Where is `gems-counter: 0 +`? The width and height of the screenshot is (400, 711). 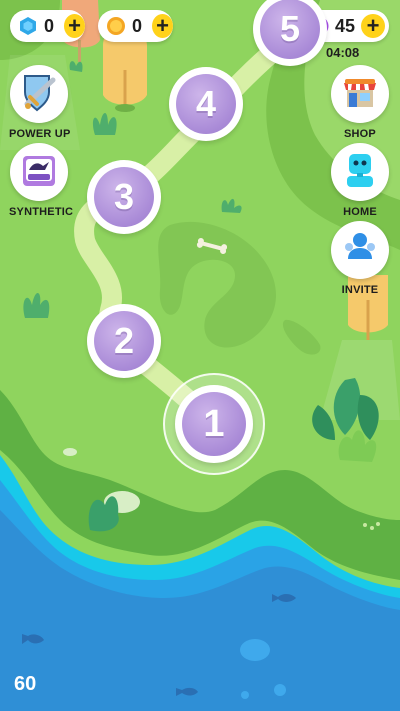
gems-counter: 0 + is located at coordinates (47, 26).